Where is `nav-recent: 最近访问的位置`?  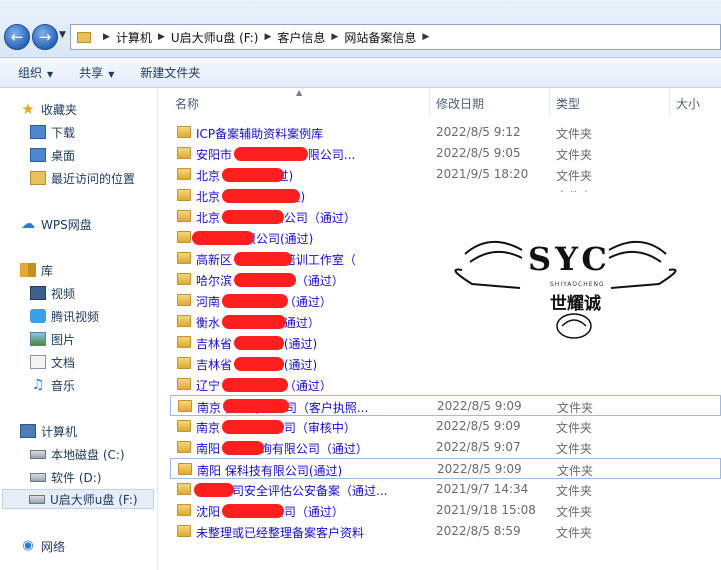 nav-recent: 最近访问的位置 is located at coordinates (82, 178).